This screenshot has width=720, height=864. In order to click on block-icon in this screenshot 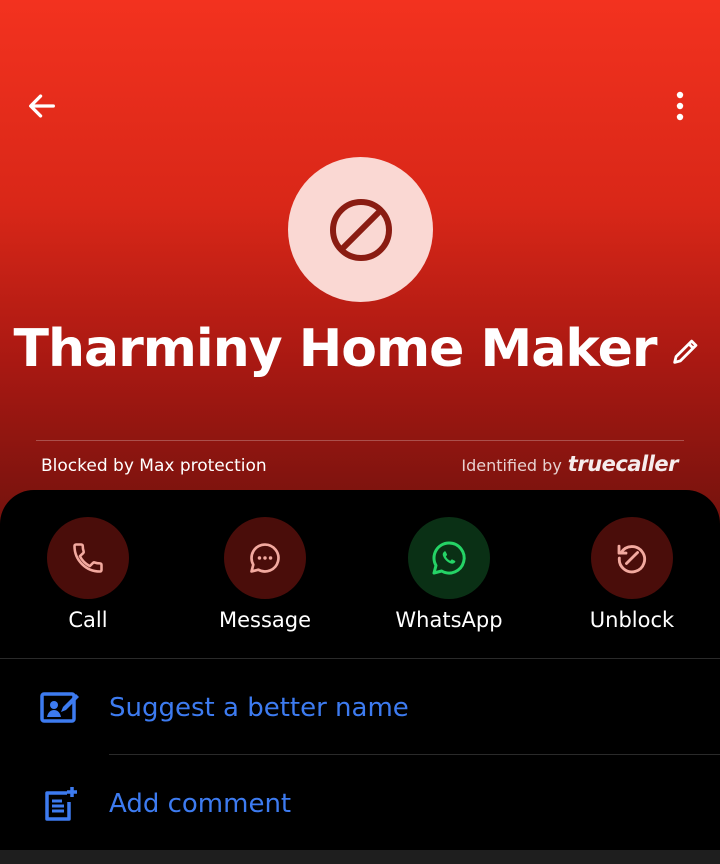, I will do `click(360, 229)`.